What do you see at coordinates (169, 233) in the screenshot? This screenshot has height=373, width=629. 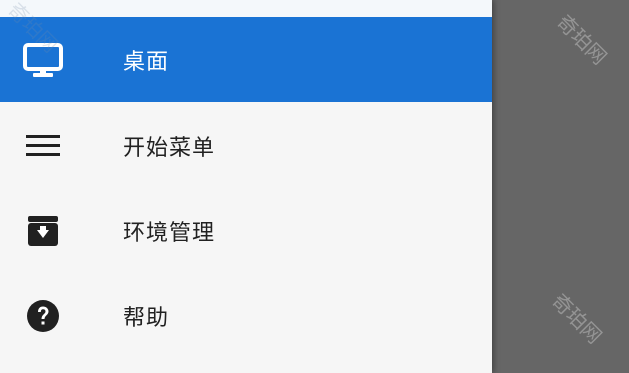 I see `nav-item-label: 环境管理` at bounding box center [169, 233].